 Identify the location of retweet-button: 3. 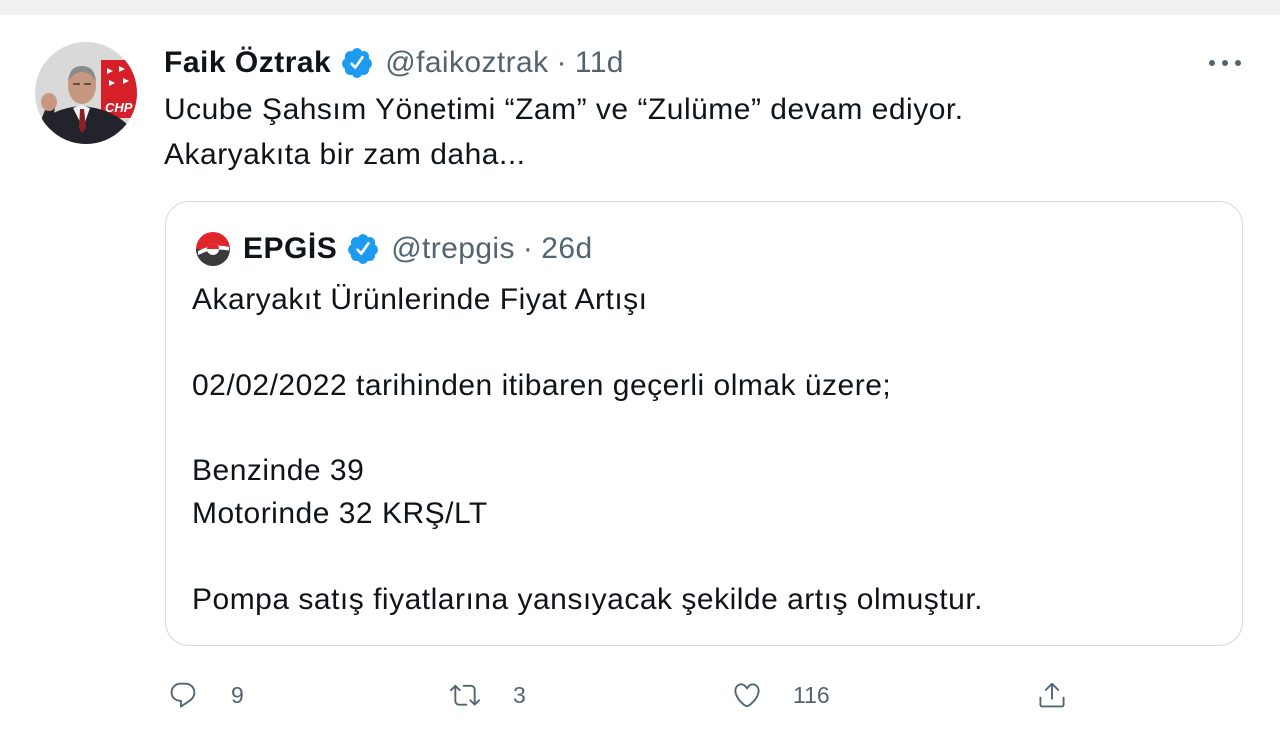
(488, 695).